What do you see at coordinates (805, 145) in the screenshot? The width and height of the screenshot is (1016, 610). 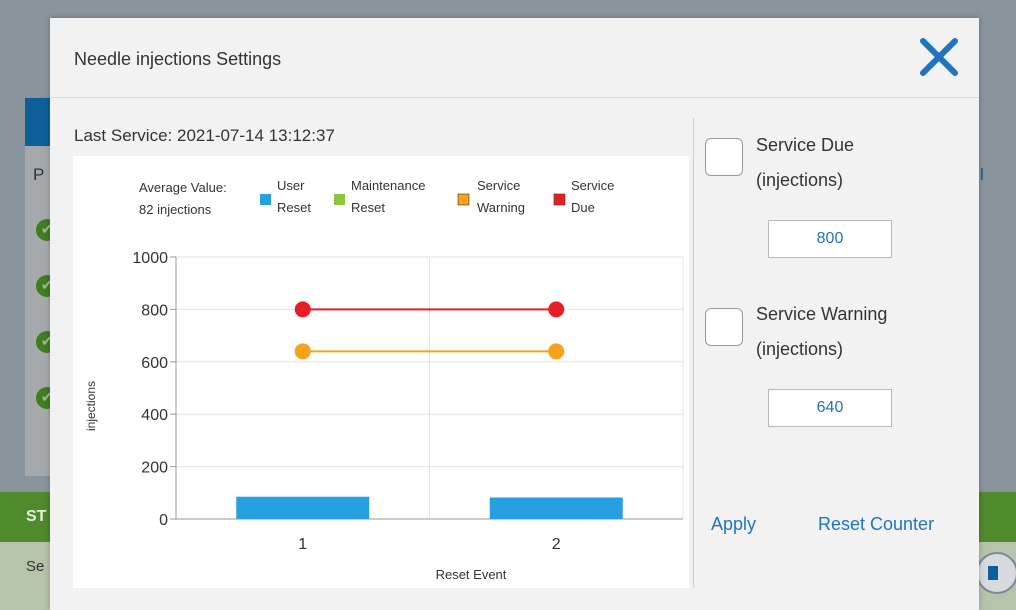 I see `service-due-label-line1: Service Due` at bounding box center [805, 145].